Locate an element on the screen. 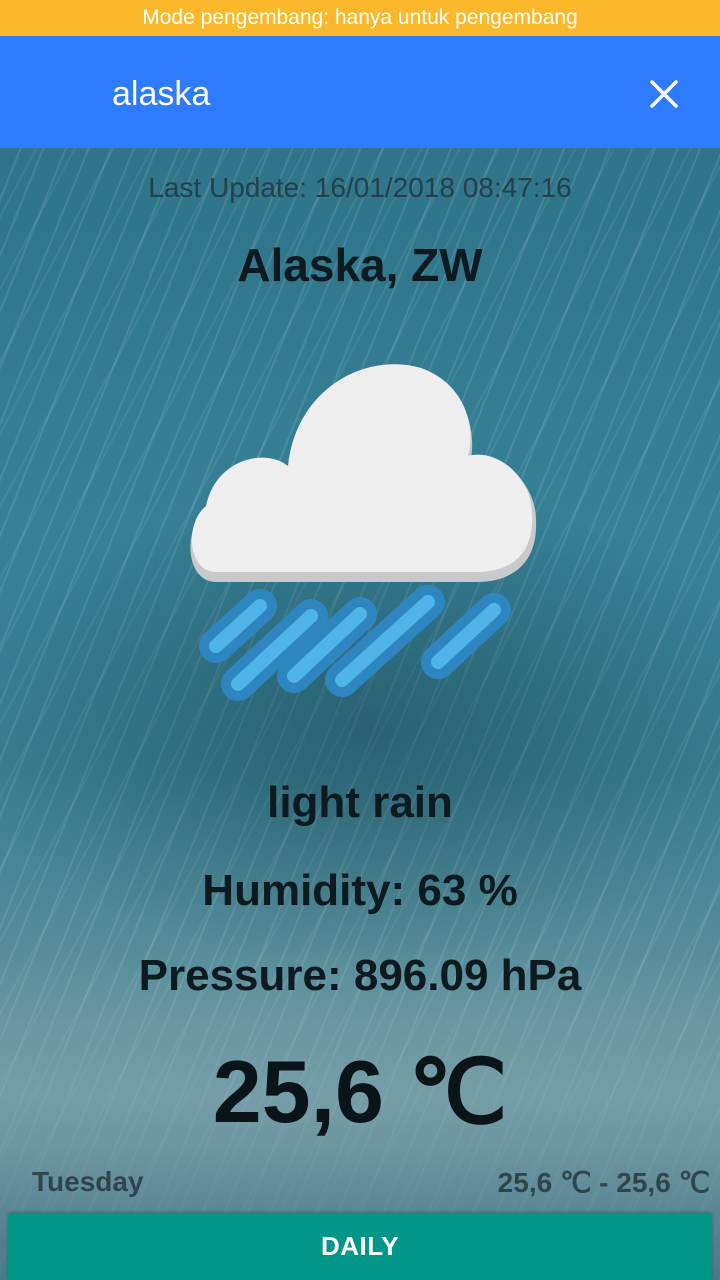 The height and width of the screenshot is (1280, 720). daily-button: DAILY is located at coordinates (360, 1246).